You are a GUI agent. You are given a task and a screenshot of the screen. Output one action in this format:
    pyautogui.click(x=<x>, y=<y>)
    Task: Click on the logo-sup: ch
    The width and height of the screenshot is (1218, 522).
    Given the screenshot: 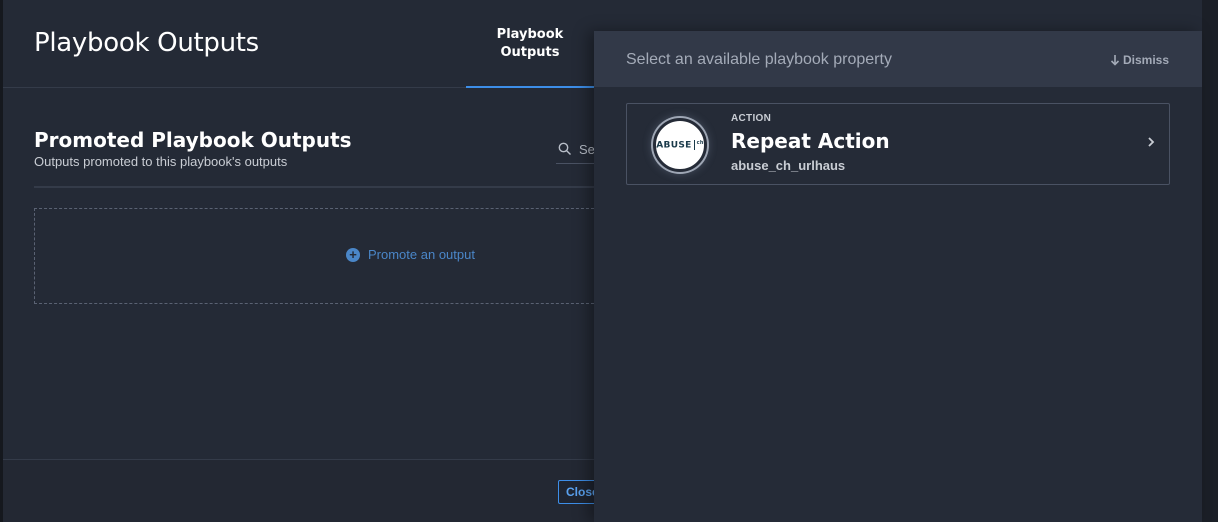 What is the action you would take?
    pyautogui.click(x=700, y=142)
    